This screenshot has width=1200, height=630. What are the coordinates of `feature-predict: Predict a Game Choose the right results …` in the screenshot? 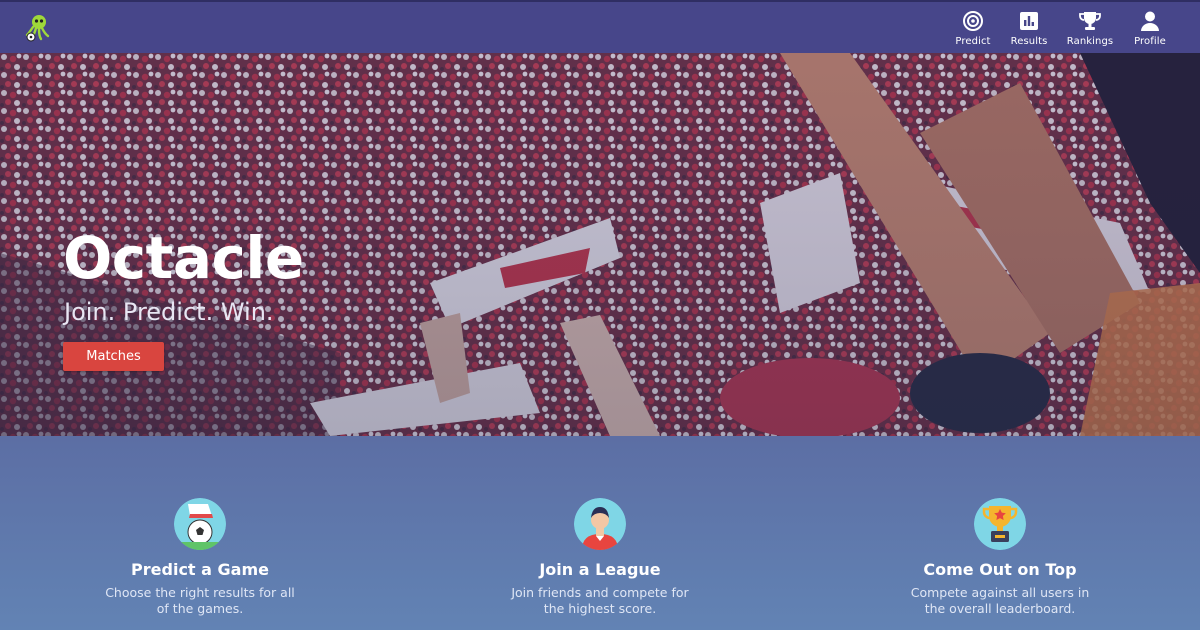 It's located at (200, 557).